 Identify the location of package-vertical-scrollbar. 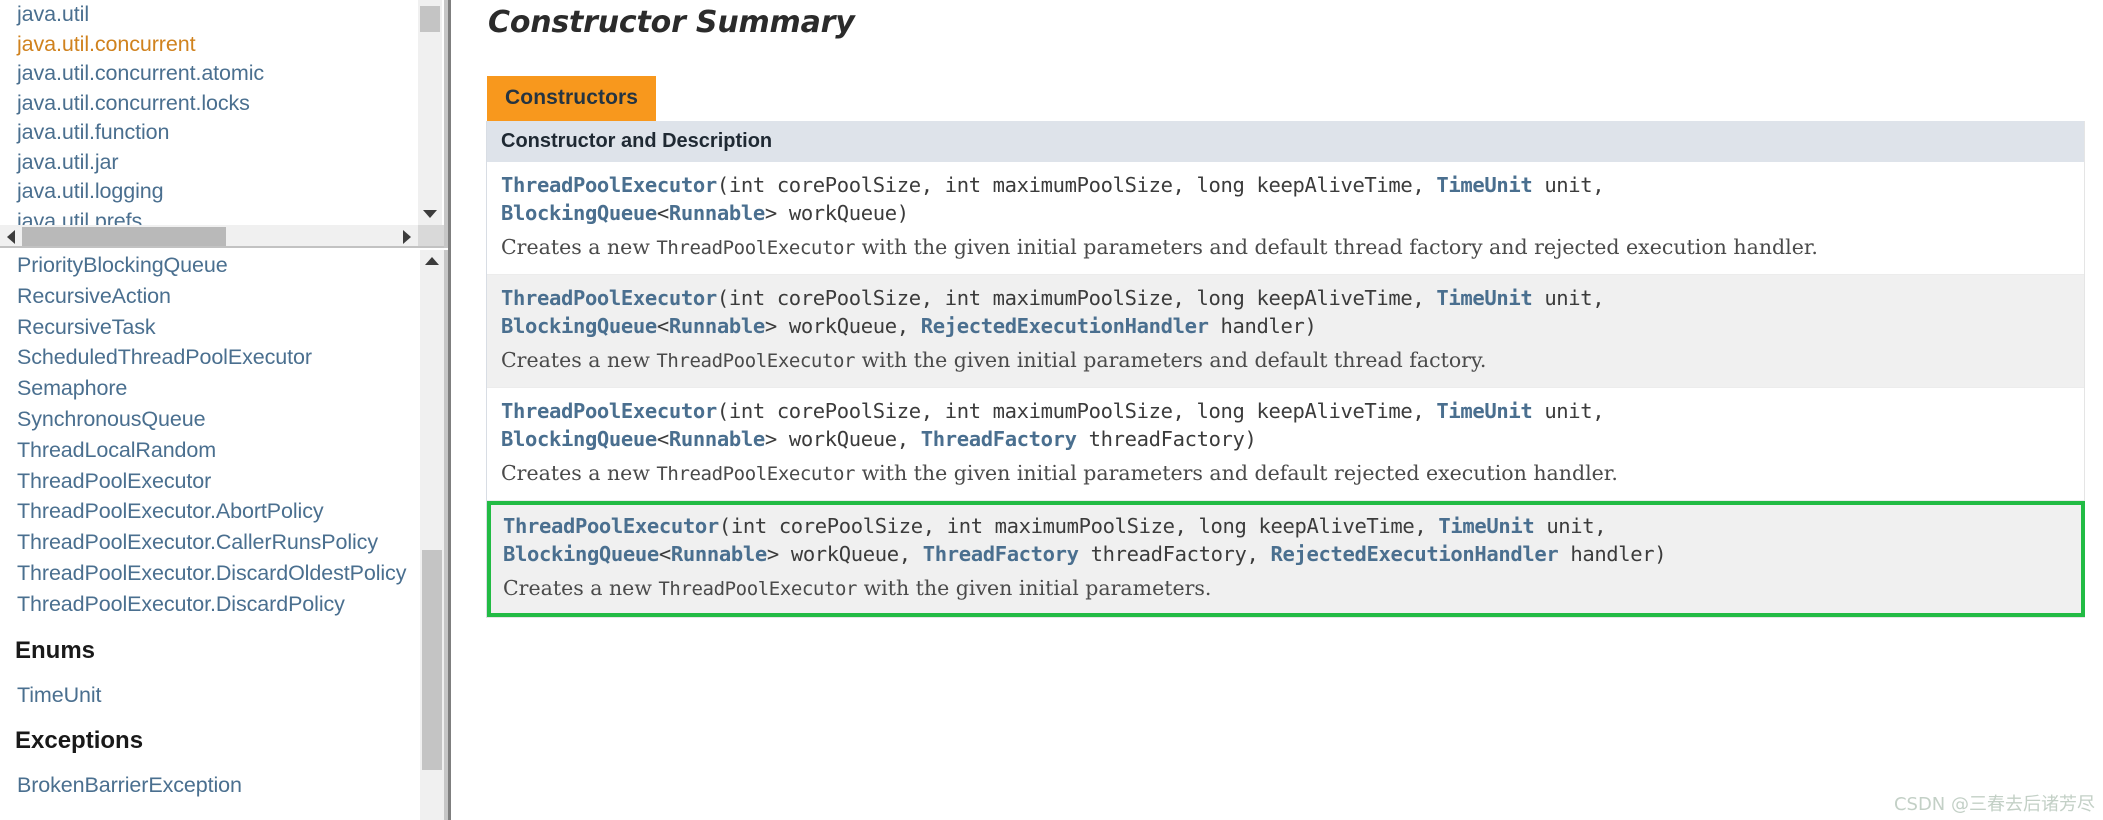
(430, 112).